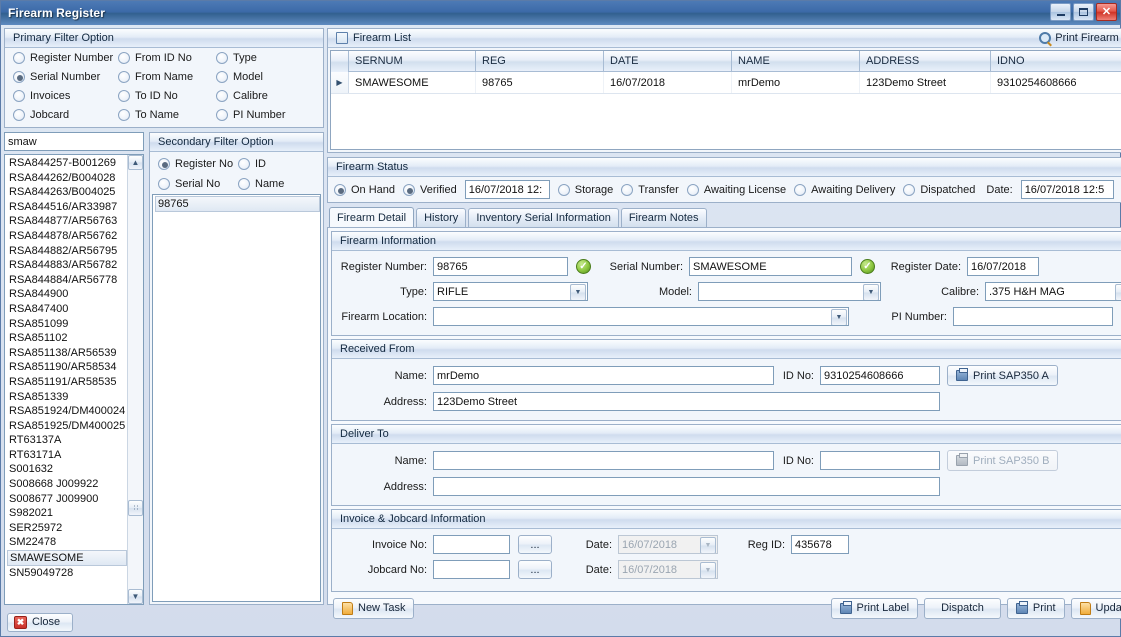 This screenshot has height=637, width=1121. What do you see at coordinates (198, 184) in the screenshot?
I see `radio-serial-no: Serial No` at bounding box center [198, 184].